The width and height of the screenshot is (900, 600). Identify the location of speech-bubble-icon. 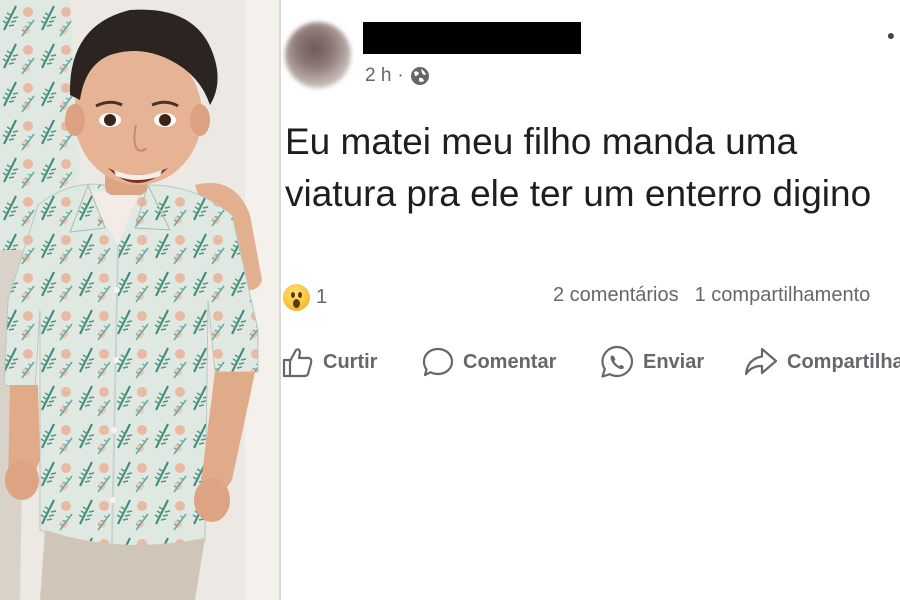
(438, 362).